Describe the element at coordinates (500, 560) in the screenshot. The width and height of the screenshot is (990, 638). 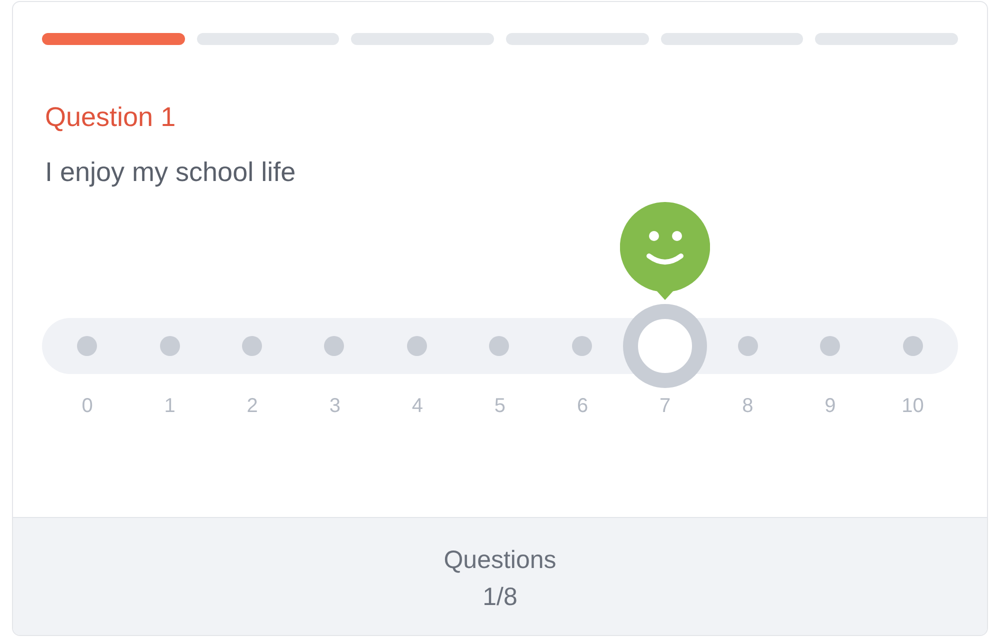
I see `footer-label: Questions` at that location.